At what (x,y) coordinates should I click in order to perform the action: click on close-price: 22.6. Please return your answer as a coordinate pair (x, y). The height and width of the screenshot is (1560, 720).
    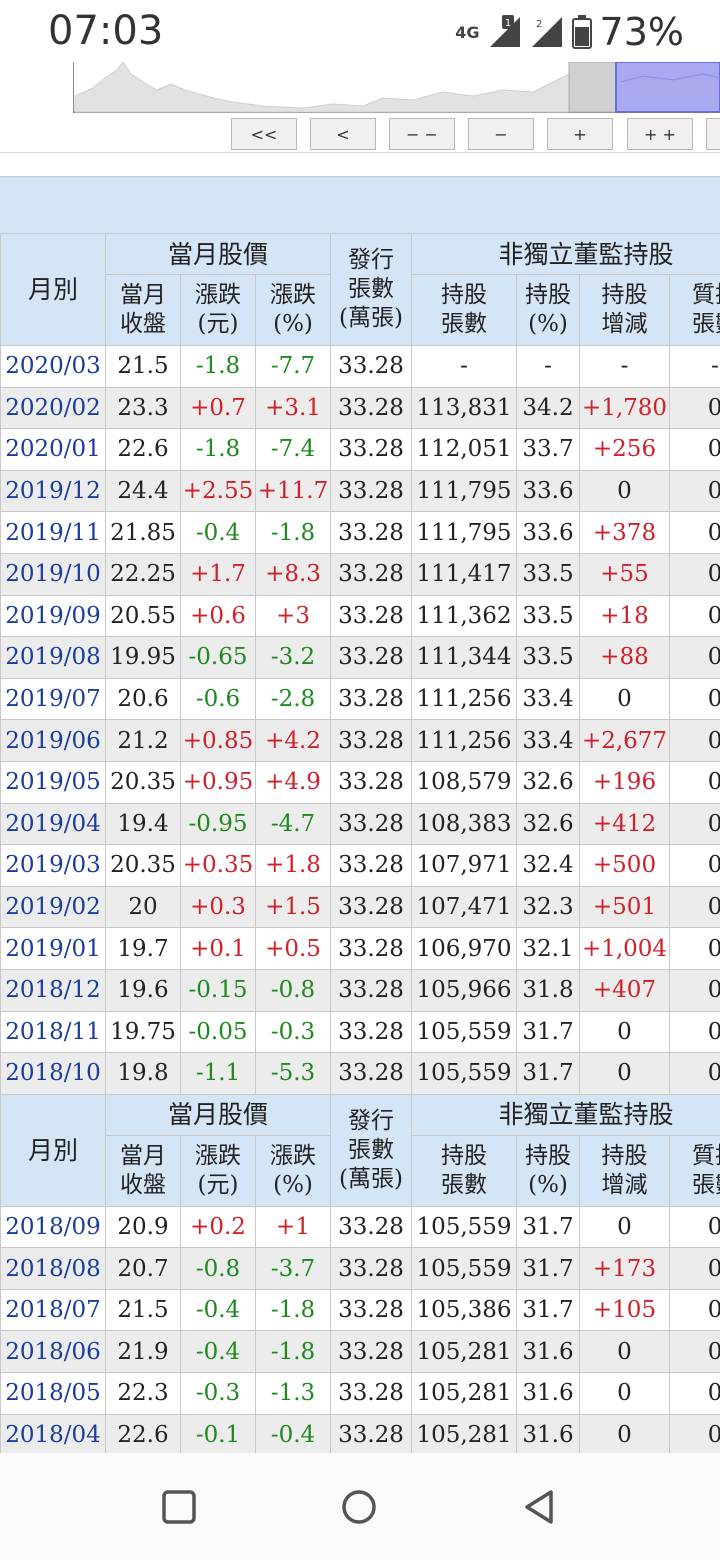
    Looking at the image, I should click on (143, 449).